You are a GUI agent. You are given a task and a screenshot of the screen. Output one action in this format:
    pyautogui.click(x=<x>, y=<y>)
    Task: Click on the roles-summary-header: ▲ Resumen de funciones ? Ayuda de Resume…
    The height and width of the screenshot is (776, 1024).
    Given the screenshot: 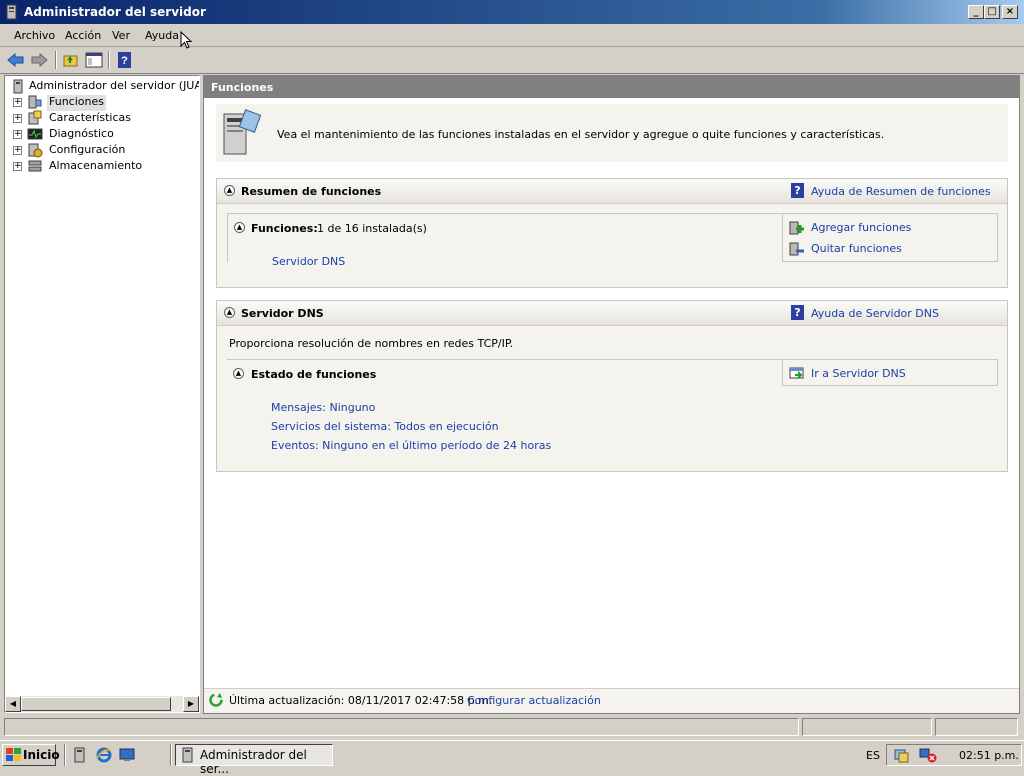 What is the action you would take?
    pyautogui.click(x=612, y=191)
    